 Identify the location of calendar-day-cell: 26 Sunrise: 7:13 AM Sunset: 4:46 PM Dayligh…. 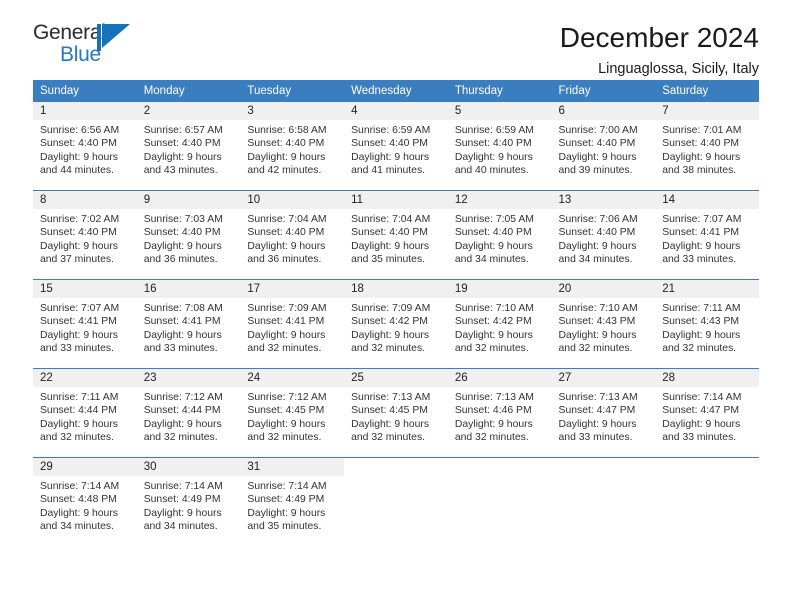
(499, 413).